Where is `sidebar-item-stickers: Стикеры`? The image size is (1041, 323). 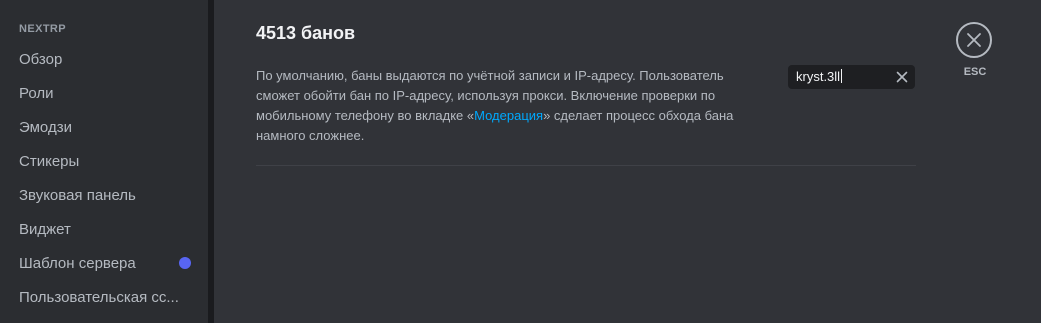
sidebar-item-stickers: Стикеры is located at coordinates (104, 161).